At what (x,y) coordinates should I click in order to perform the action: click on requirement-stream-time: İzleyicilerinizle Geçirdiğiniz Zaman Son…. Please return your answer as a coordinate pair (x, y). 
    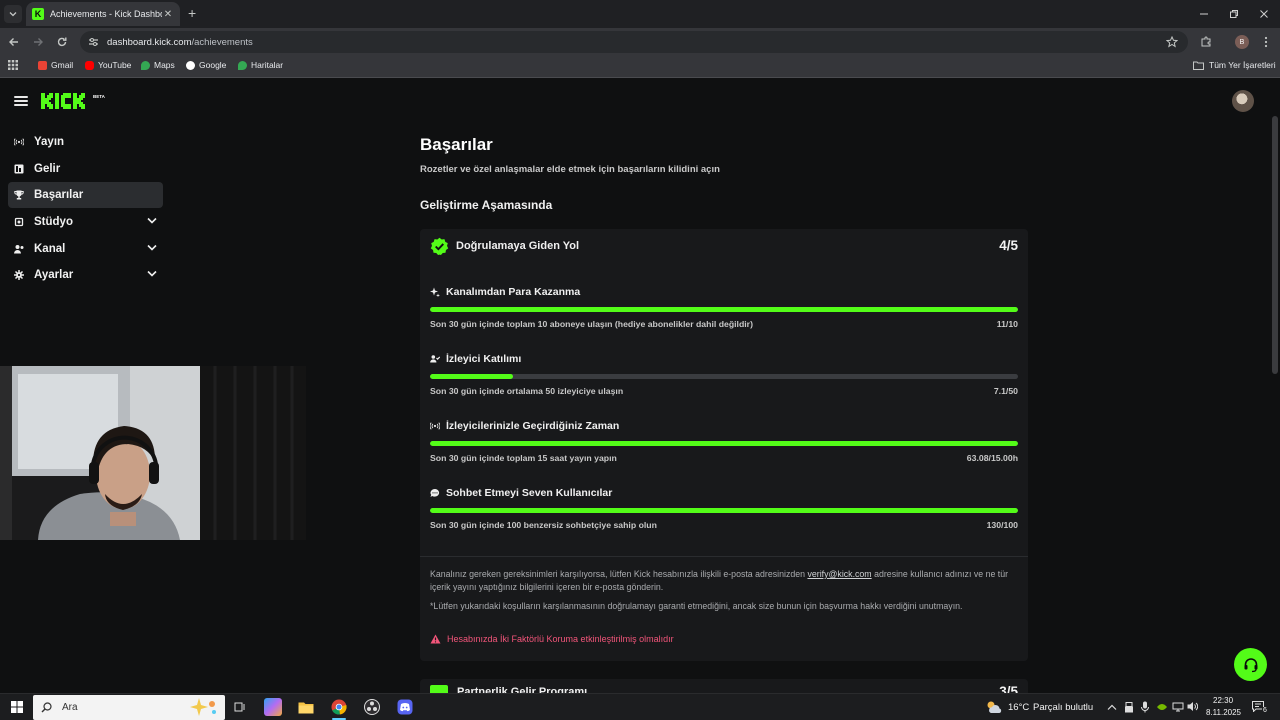
    Looking at the image, I should click on (724, 441).